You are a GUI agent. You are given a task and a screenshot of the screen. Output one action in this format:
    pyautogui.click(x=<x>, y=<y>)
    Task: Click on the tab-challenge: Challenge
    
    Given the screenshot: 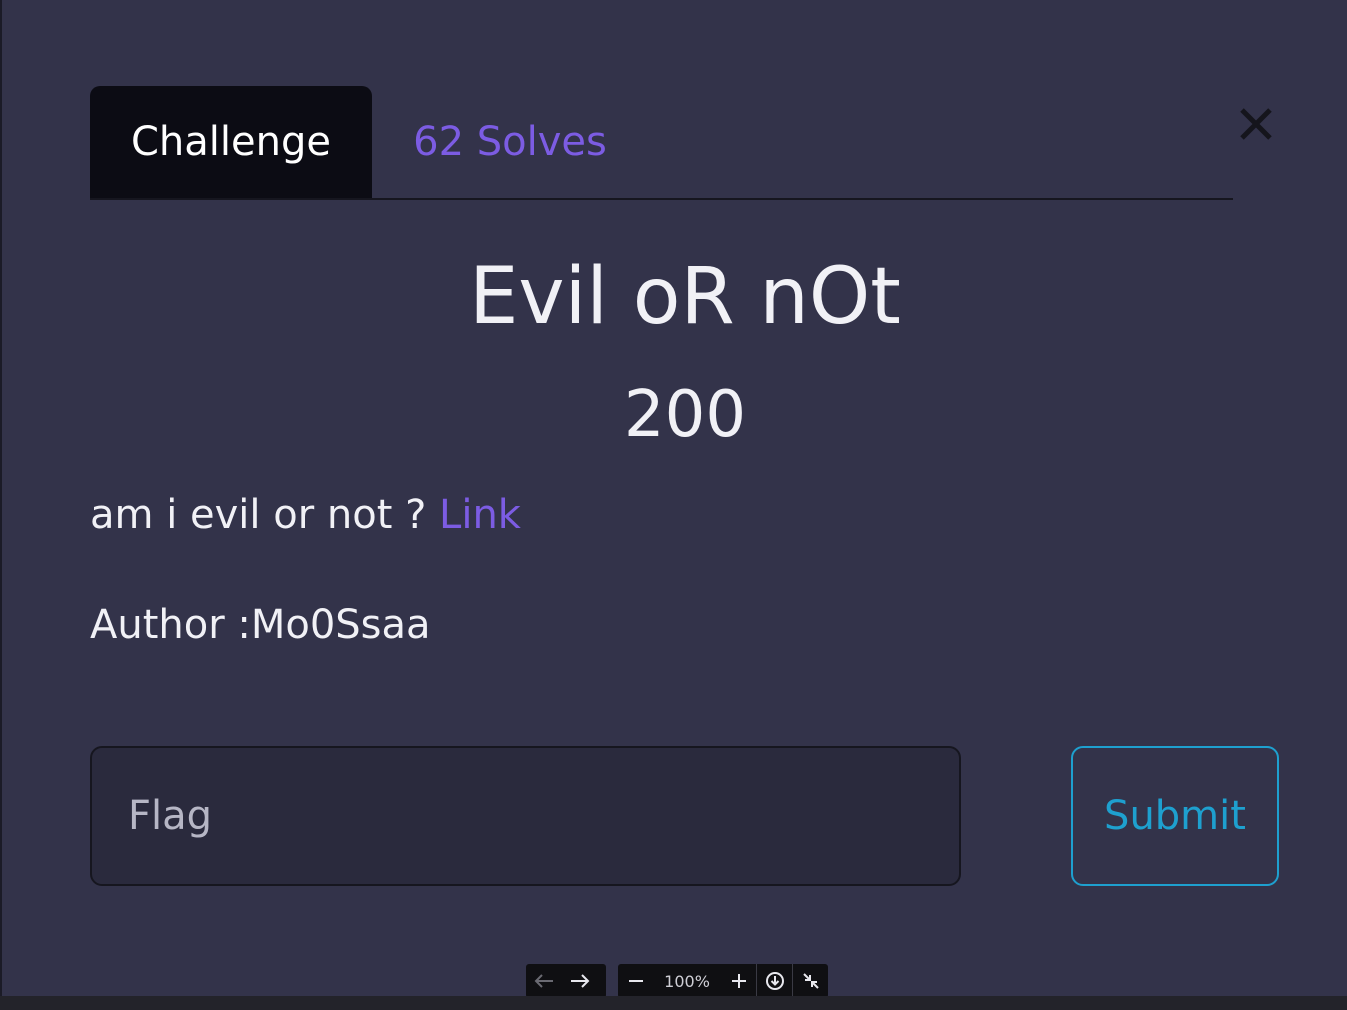 What is the action you would take?
    pyautogui.click(x=231, y=142)
    